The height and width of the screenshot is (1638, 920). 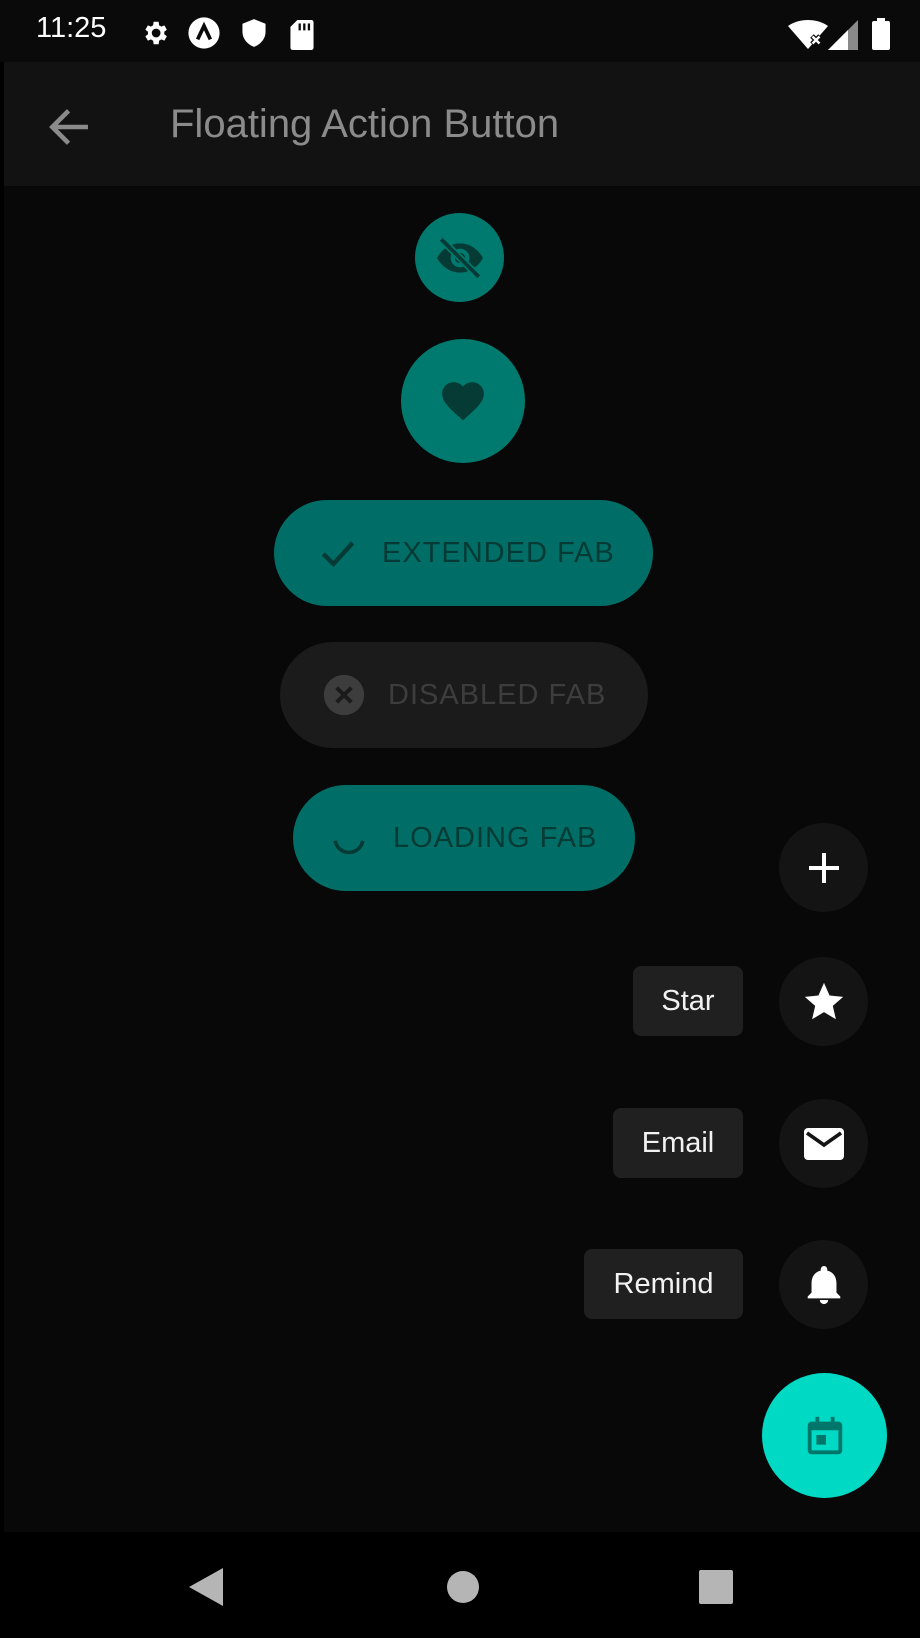 I want to click on arrow-left-icon, so click(x=69, y=127).